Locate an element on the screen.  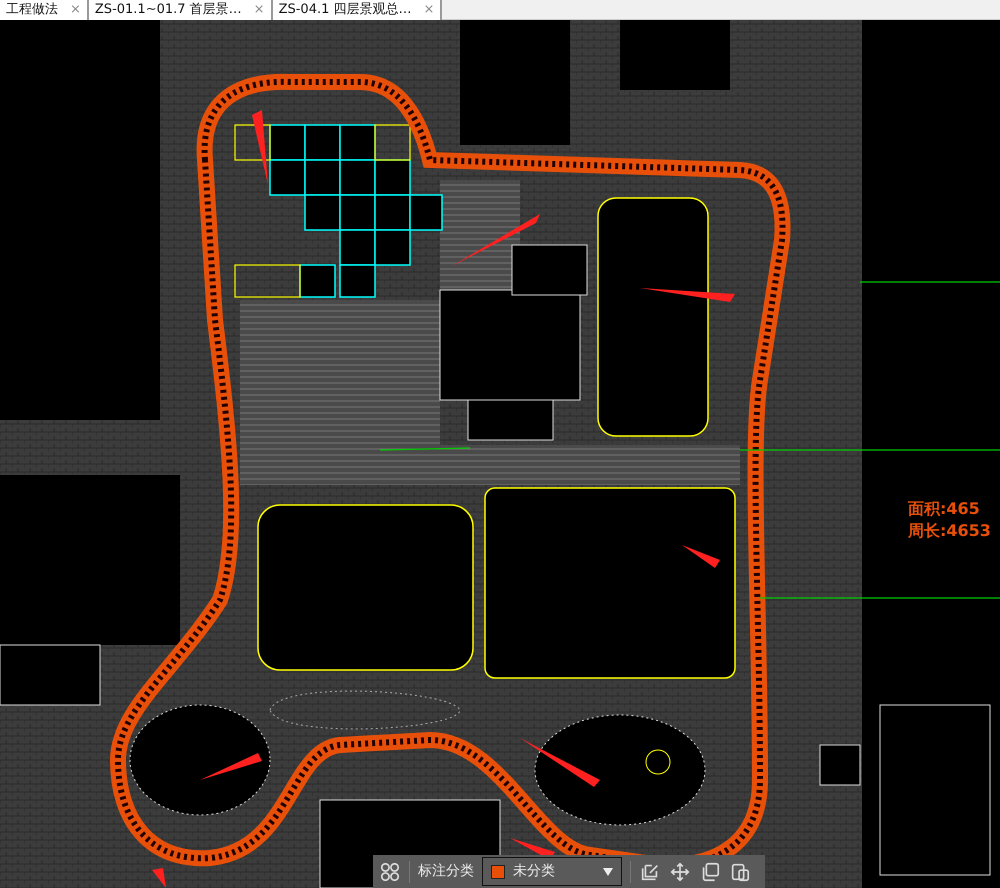
caret-icon is located at coordinates (608, 872).